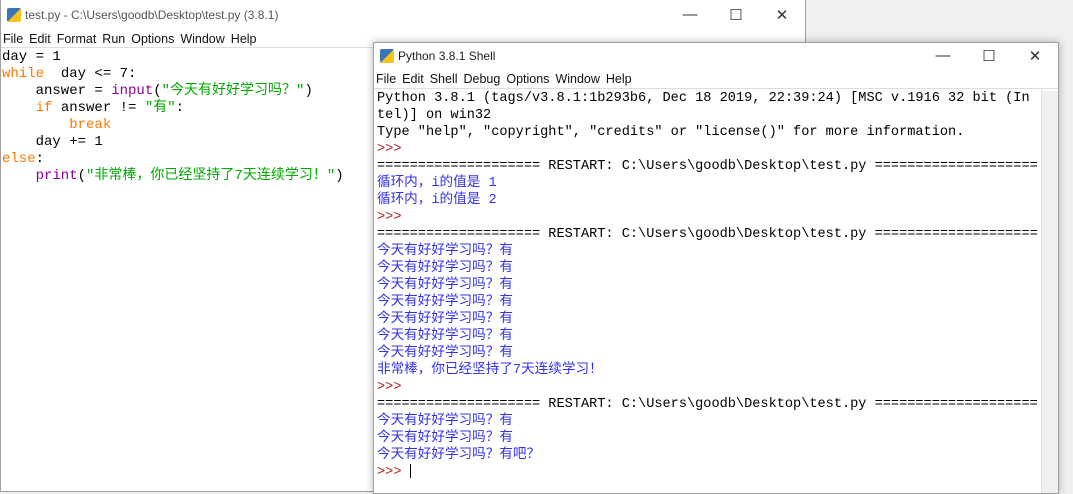 This screenshot has height=494, width=1073. Describe the element at coordinates (437, 200) in the screenshot. I see `shell-text: 循环内，i的值是 2` at that location.